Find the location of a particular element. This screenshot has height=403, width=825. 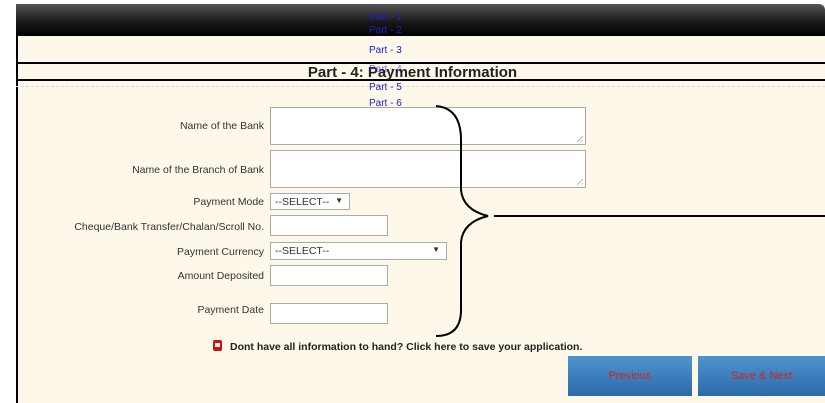

previous-button: Previous is located at coordinates (630, 376).